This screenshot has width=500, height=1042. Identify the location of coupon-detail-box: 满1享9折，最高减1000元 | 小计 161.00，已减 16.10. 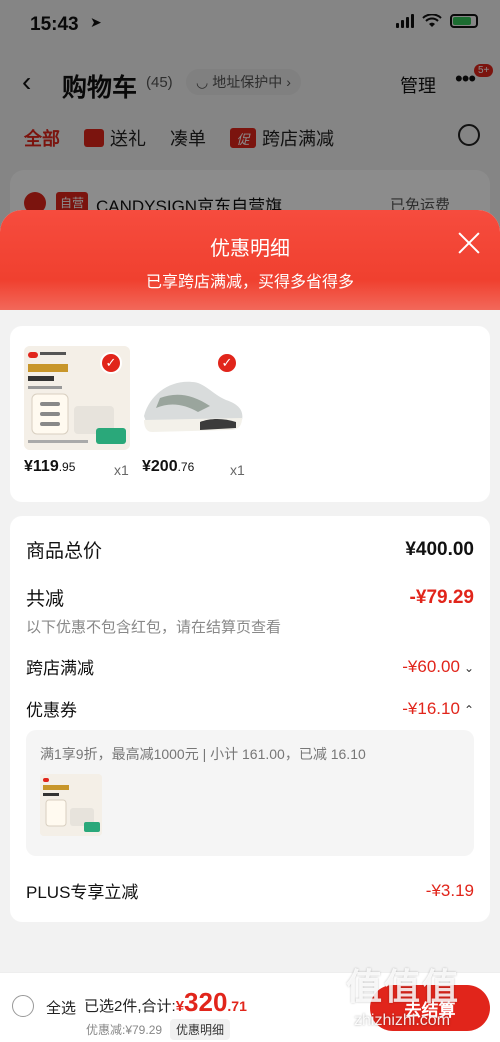
(250, 793).